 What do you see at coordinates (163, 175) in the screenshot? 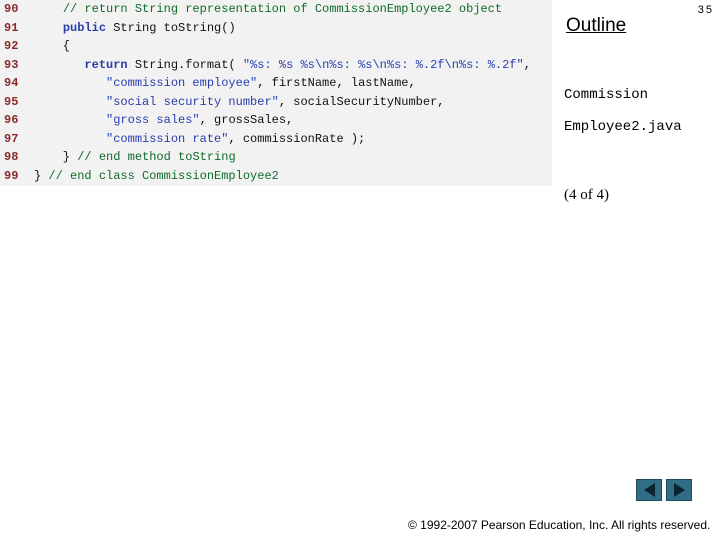
I see `code-token: // end class CommissionEmployee2` at bounding box center [163, 175].